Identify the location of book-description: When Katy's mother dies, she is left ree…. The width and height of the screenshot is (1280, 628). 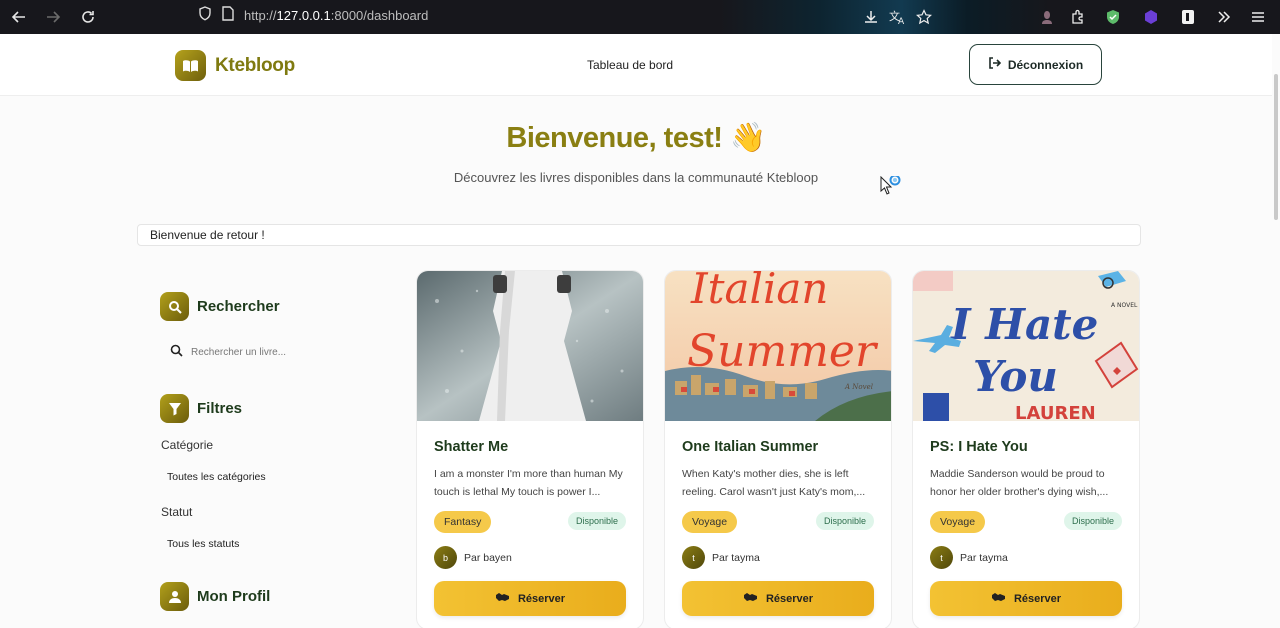
(774, 483).